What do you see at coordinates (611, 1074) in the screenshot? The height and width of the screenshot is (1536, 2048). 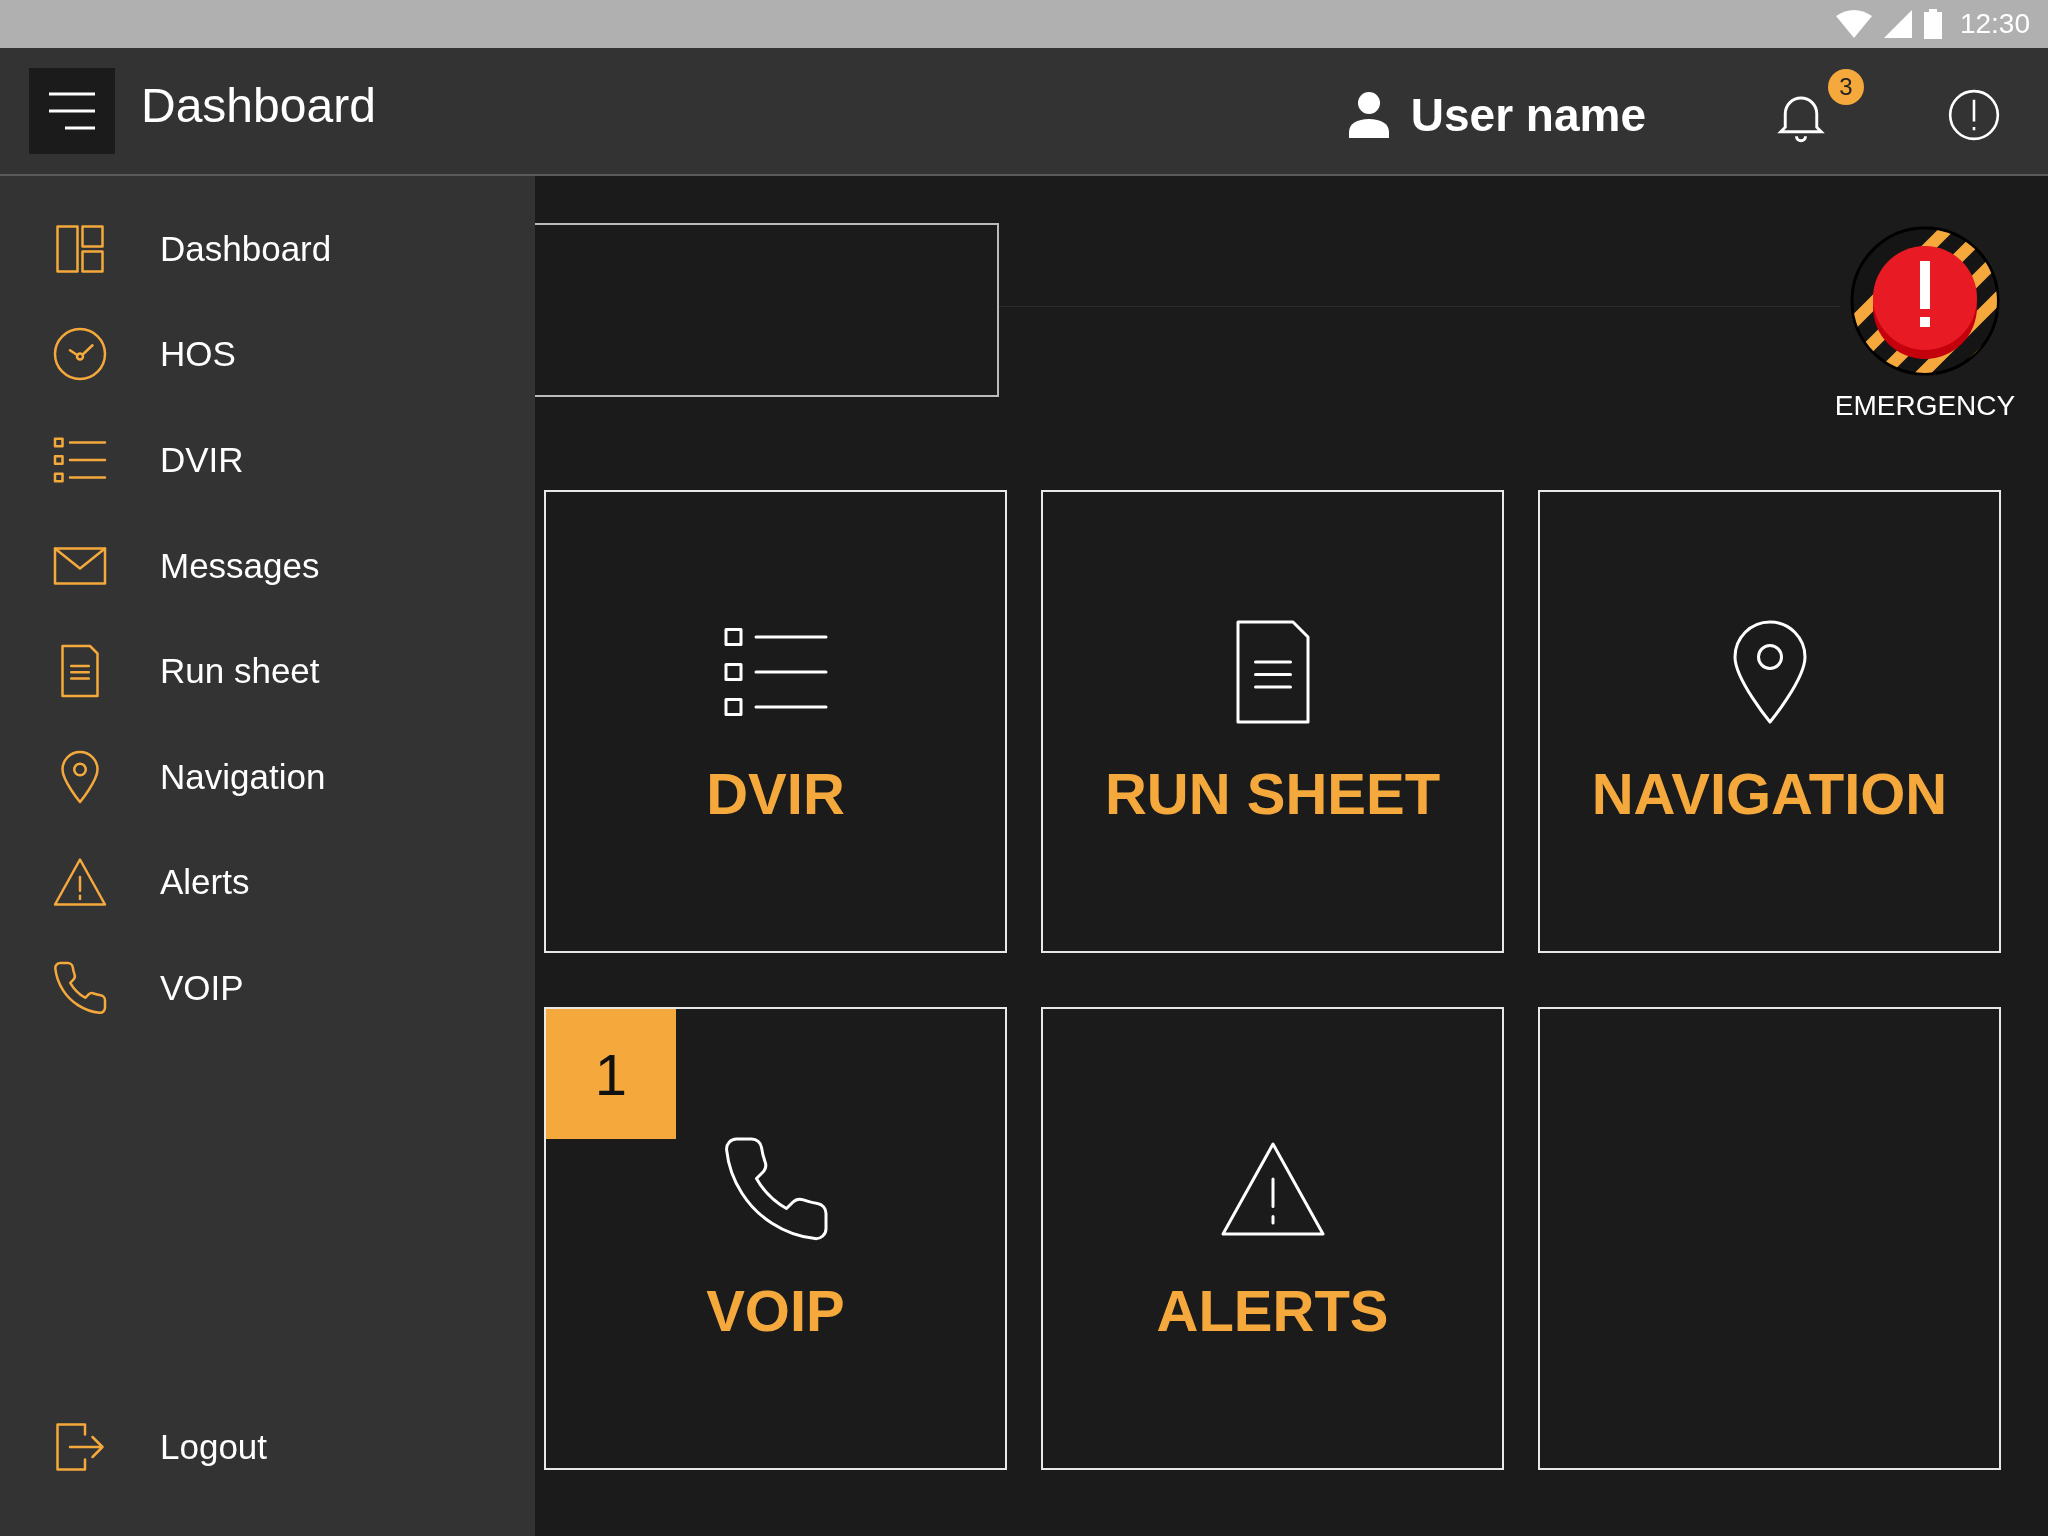 I see `count-badge: 1` at bounding box center [611, 1074].